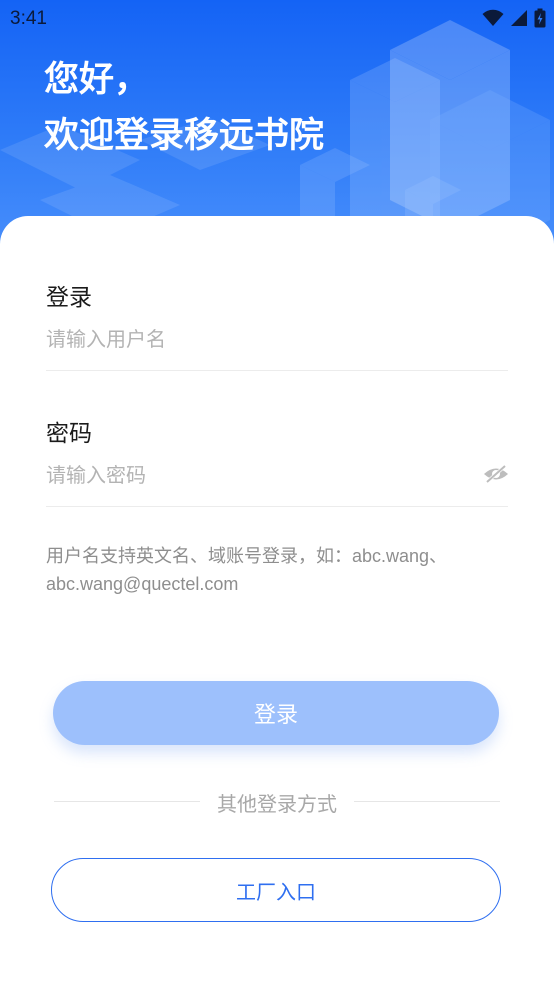 The height and width of the screenshot is (984, 554). Describe the element at coordinates (493, 17) in the screenshot. I see `wifi-icon` at that location.